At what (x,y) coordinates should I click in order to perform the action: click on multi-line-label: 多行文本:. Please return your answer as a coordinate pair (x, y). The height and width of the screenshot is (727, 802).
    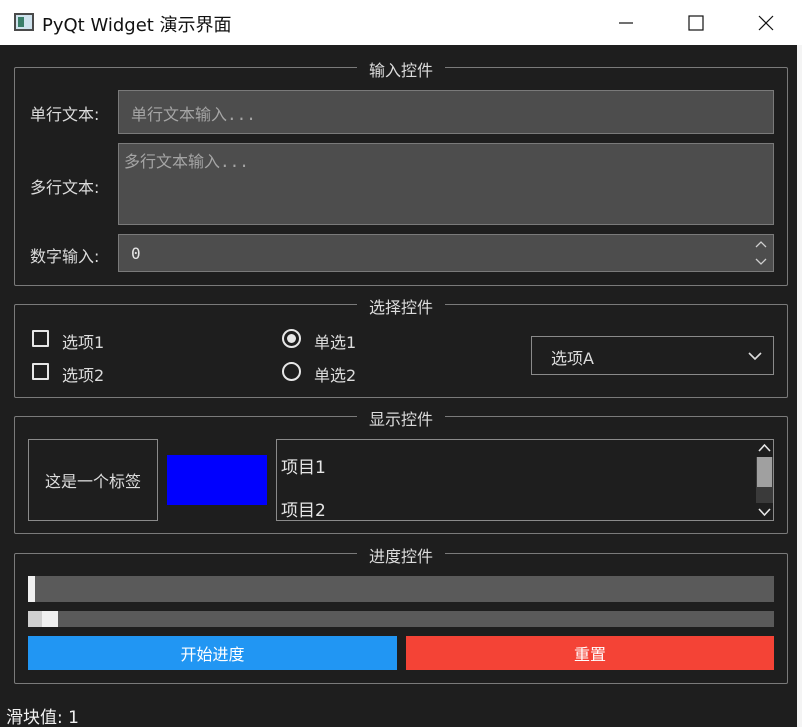
    Looking at the image, I should click on (65, 187).